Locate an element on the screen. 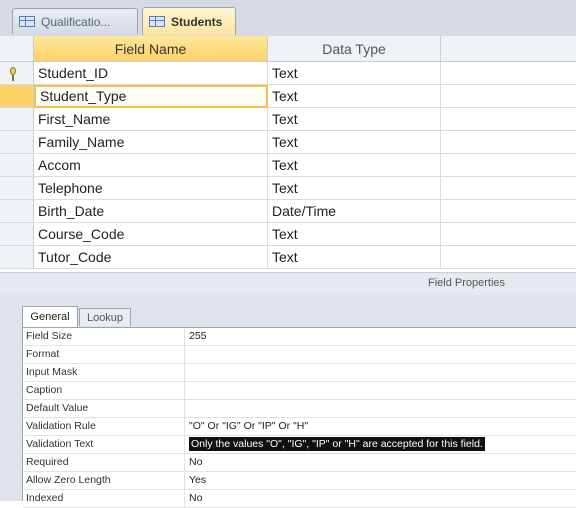 This screenshot has height=508, width=576. field-name-cell: Course_Code is located at coordinates (151, 234).